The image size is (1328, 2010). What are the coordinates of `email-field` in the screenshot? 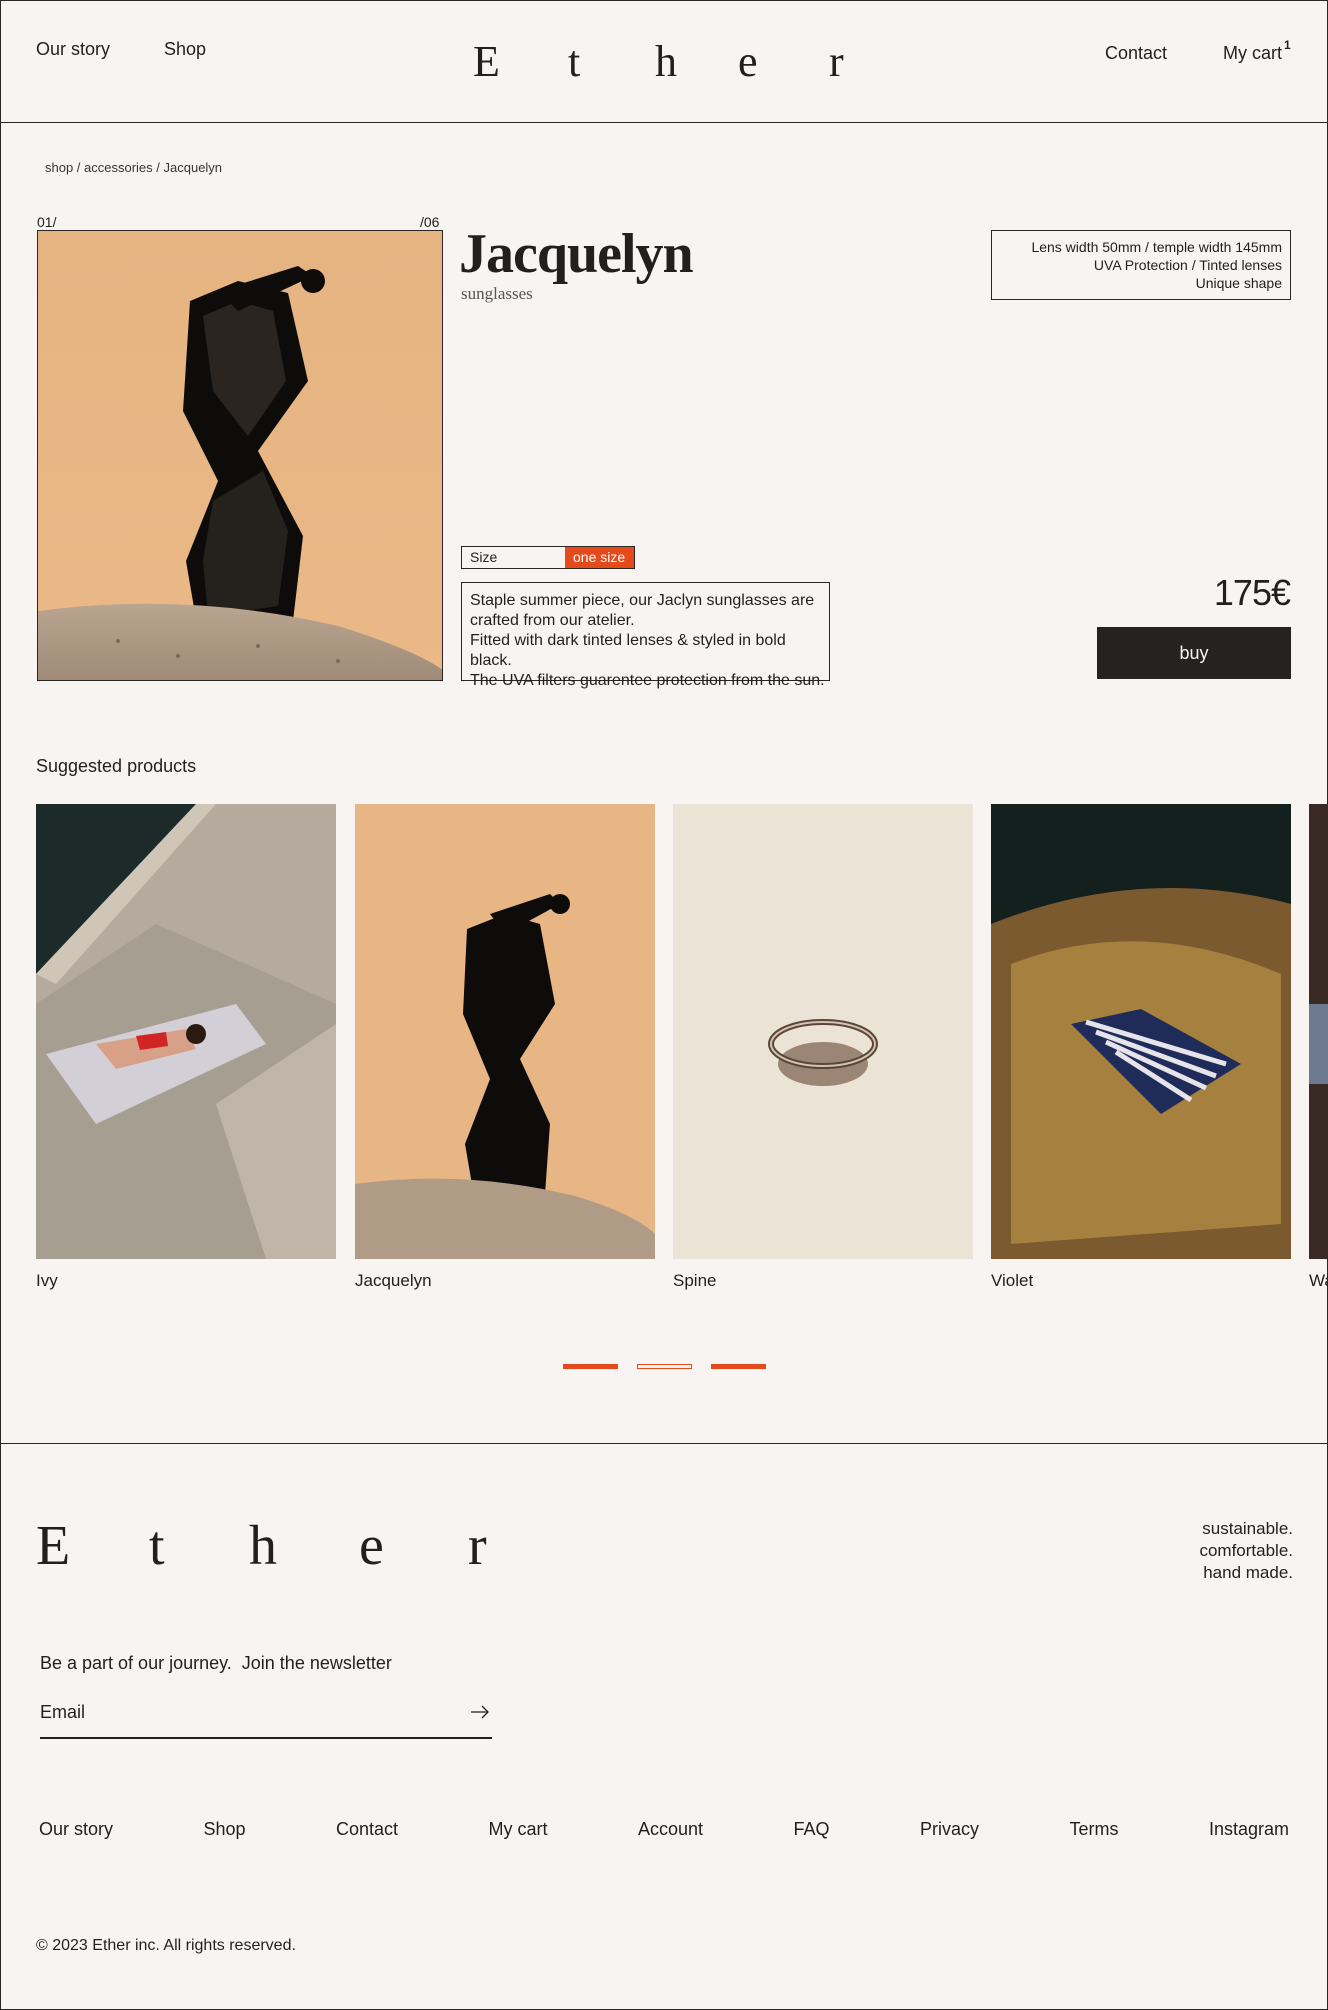 It's located at (240, 1711).